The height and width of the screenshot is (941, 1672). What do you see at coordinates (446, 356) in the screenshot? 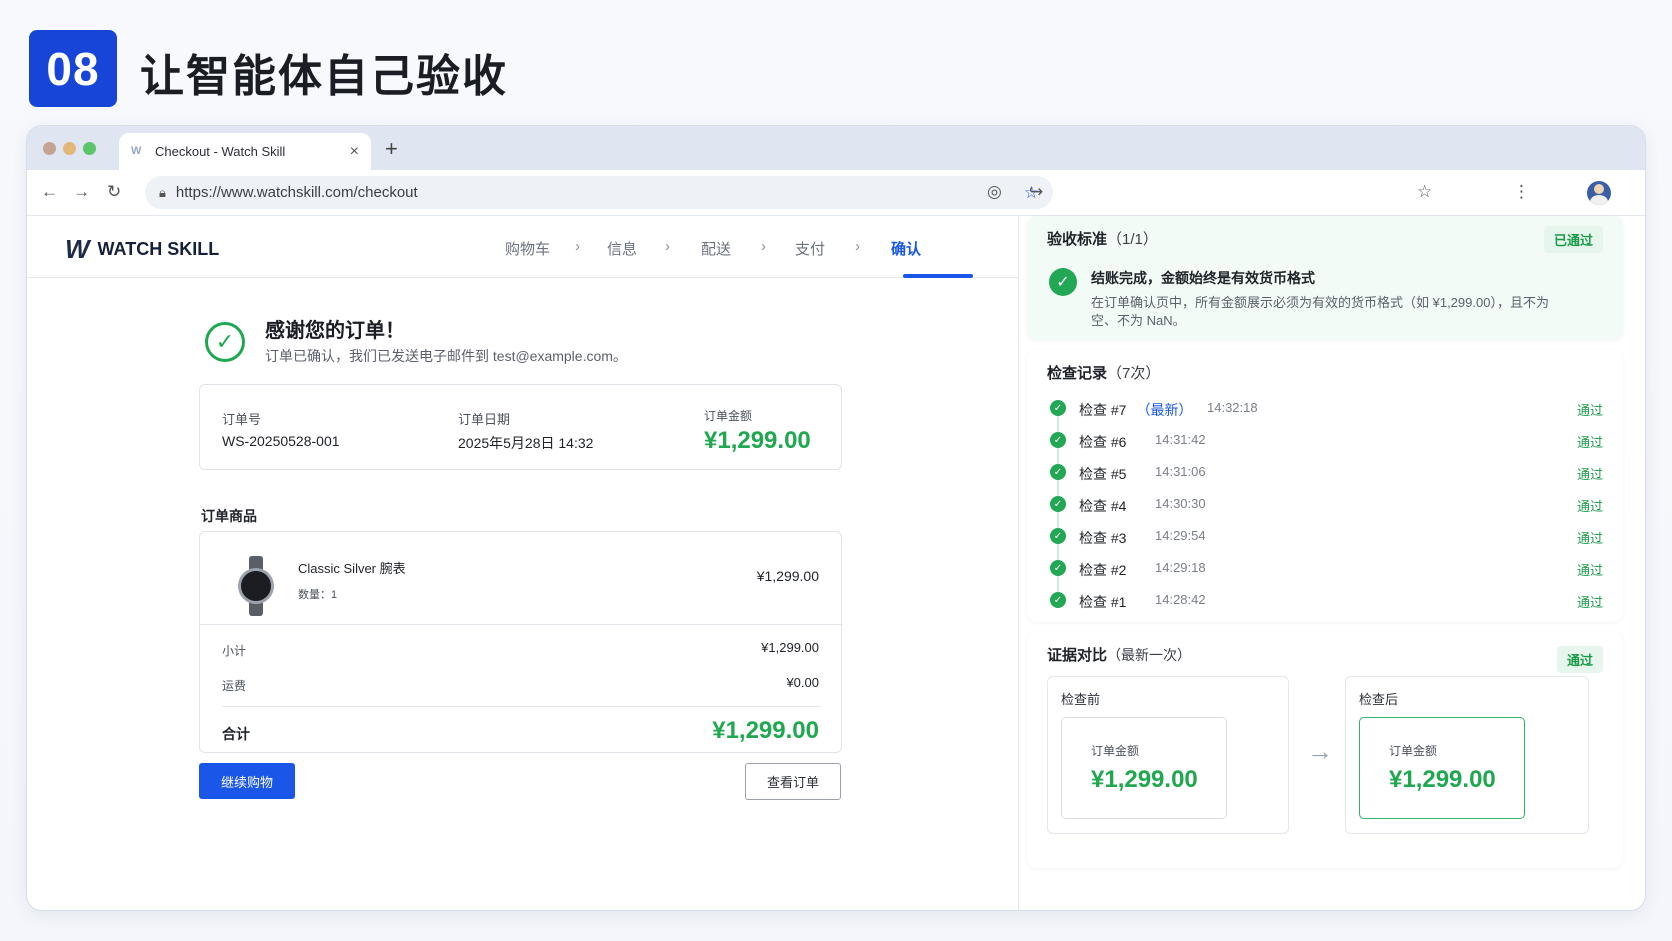
I see `thanks-subtitle: 订单已确认，我们已发送电子邮件到 test@example.com。` at bounding box center [446, 356].